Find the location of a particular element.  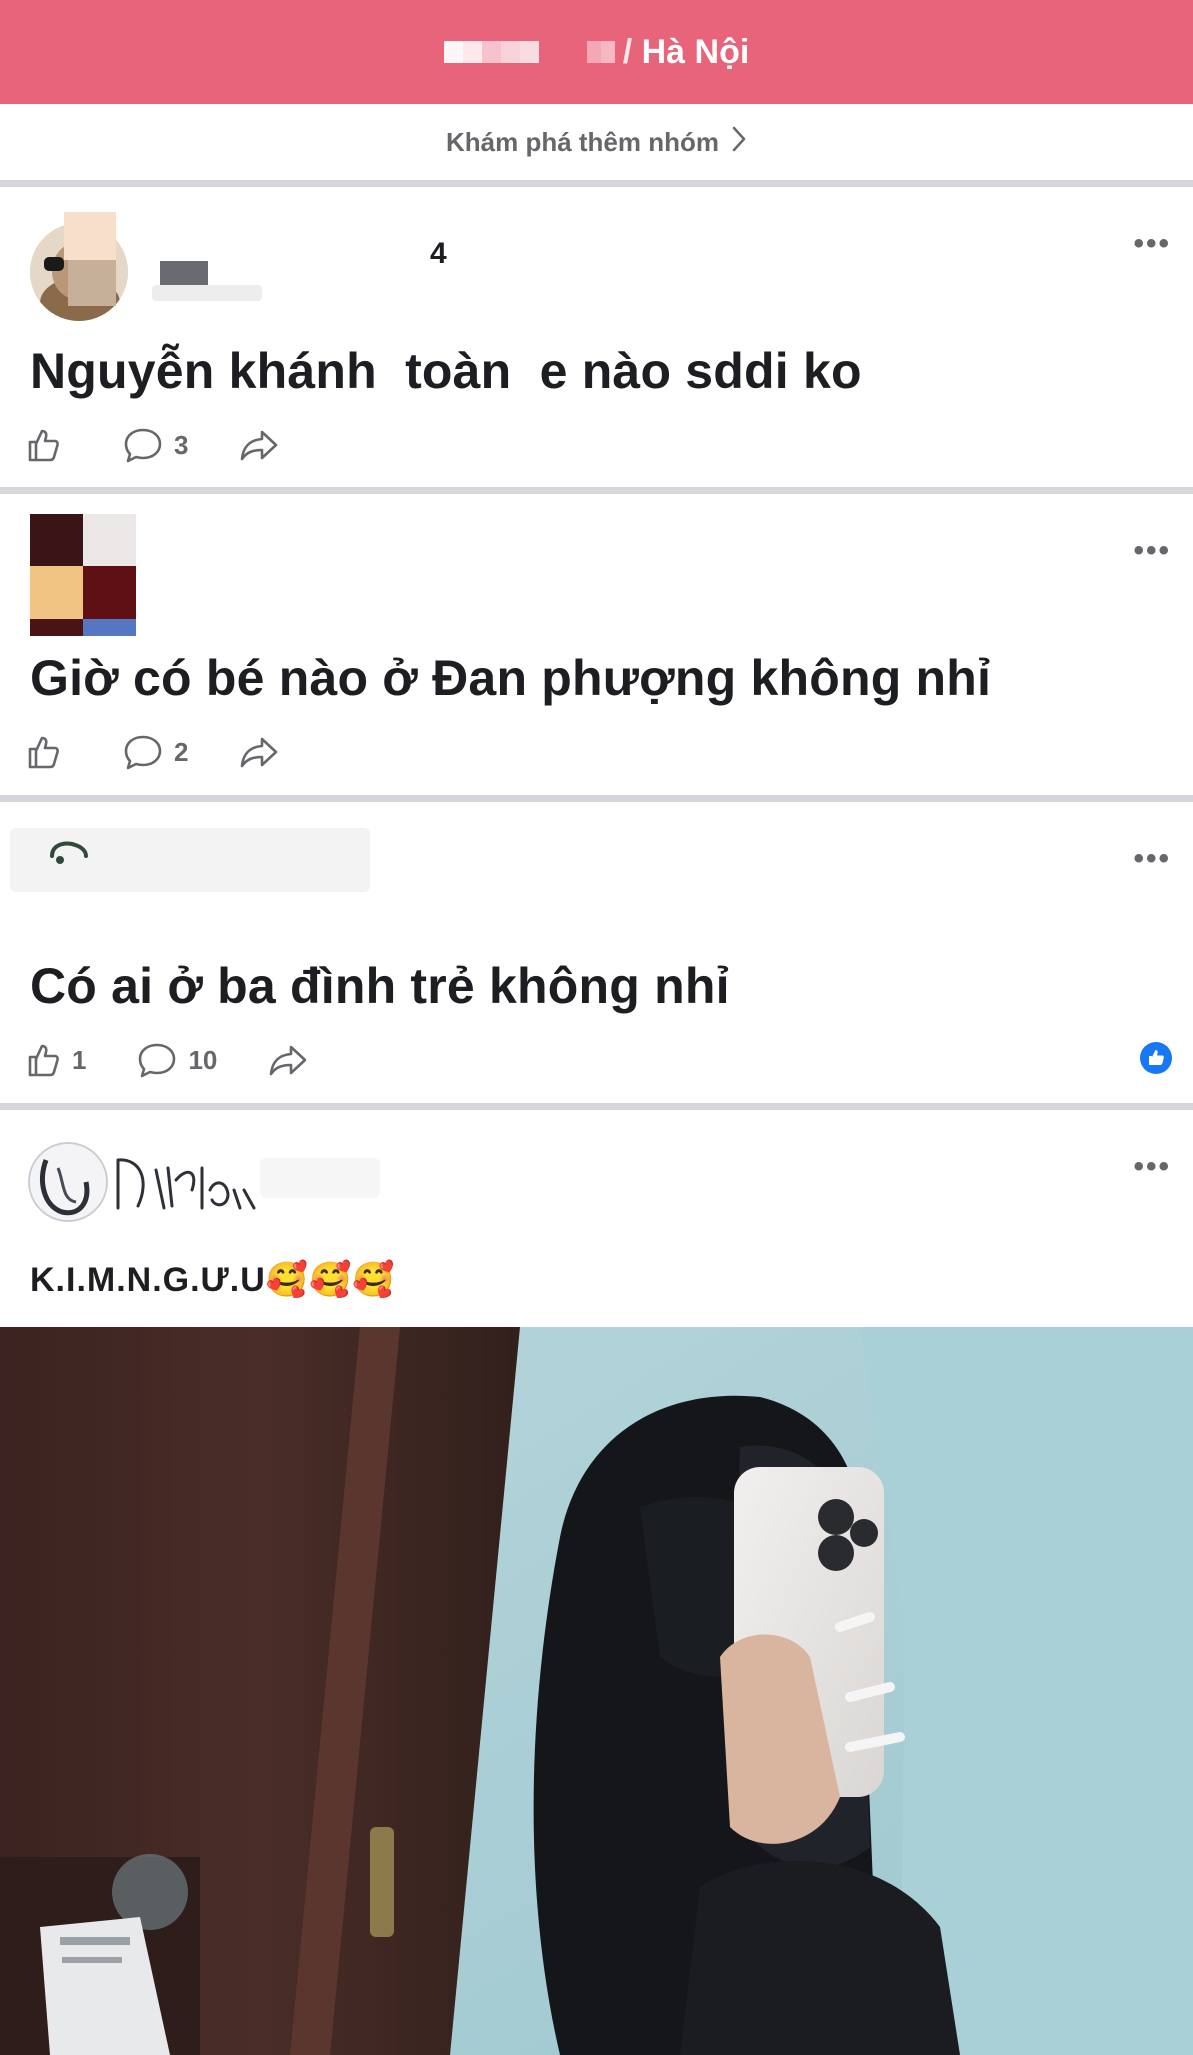

post-text: K.I.M.N.G.Ư.U🥰🥰🥰 is located at coordinates (213, 1280).